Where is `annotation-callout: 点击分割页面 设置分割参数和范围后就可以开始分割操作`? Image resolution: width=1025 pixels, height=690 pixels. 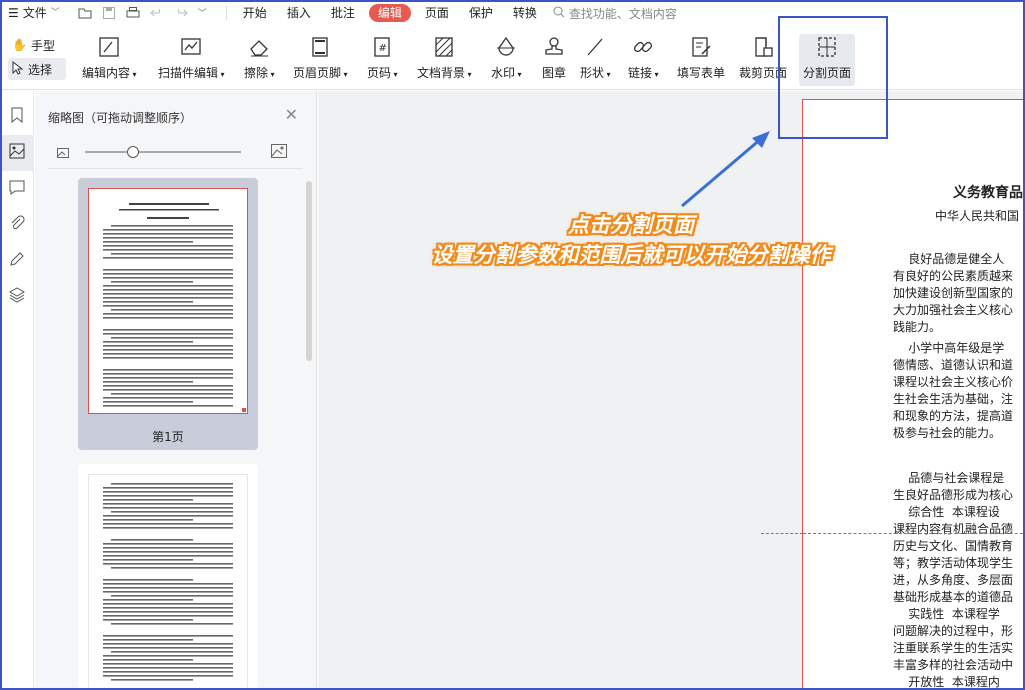
annotation-callout: 点击分割页面 设置分割参数和范围后就可以开始分割操作 is located at coordinates (631, 240).